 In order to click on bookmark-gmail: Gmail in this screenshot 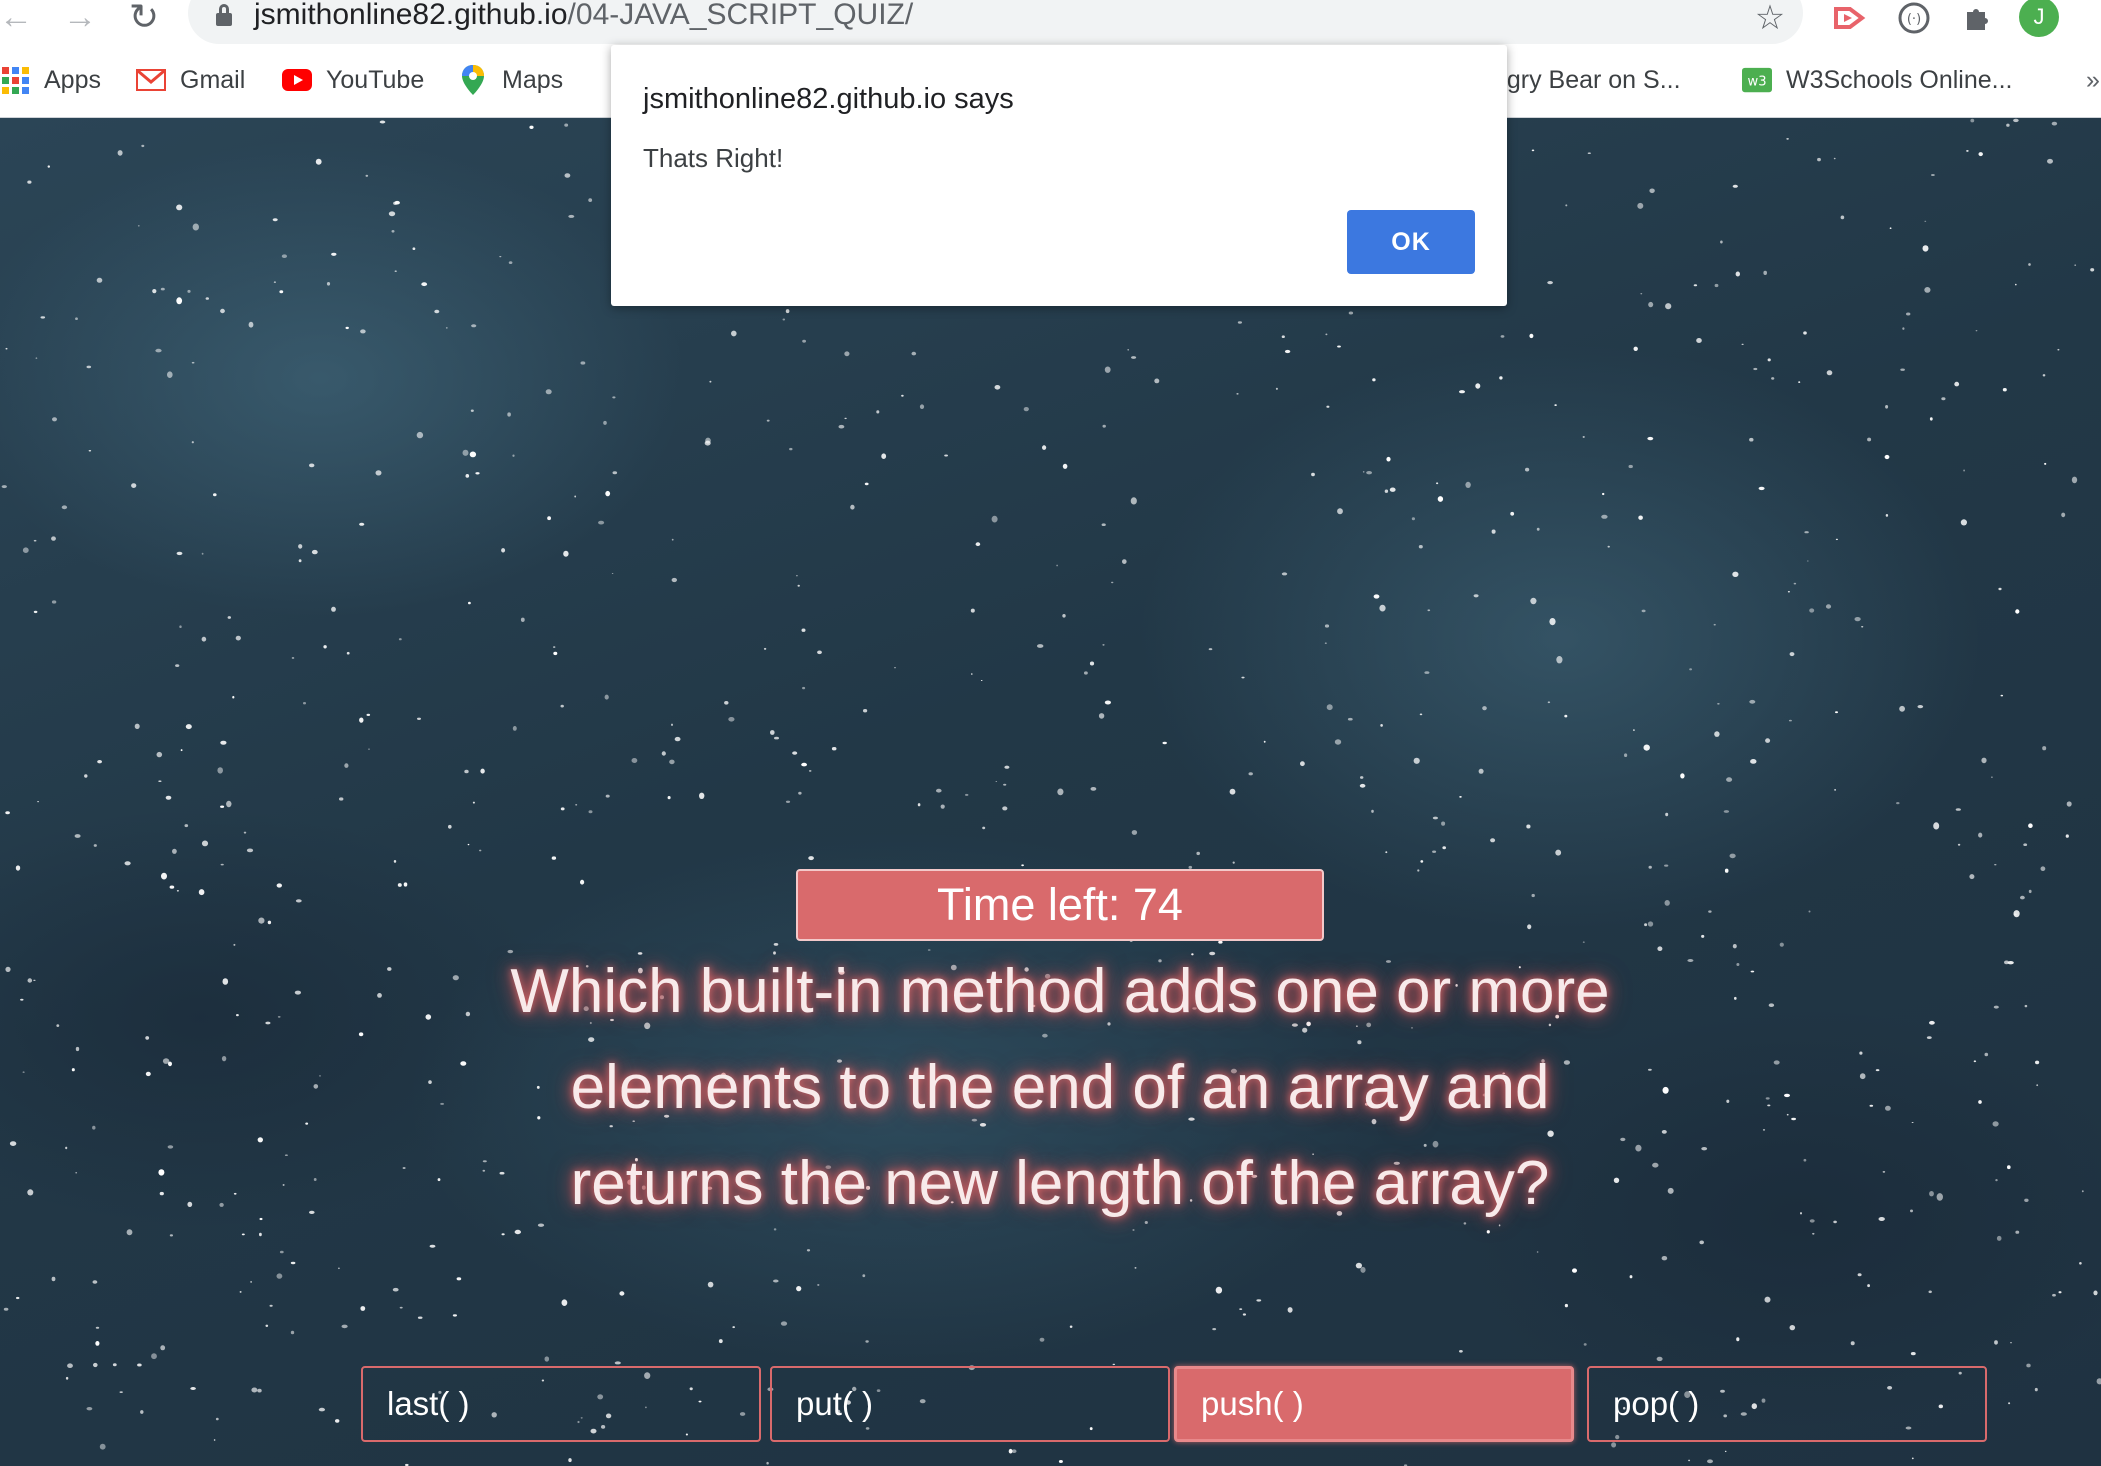, I will do `click(190, 80)`.